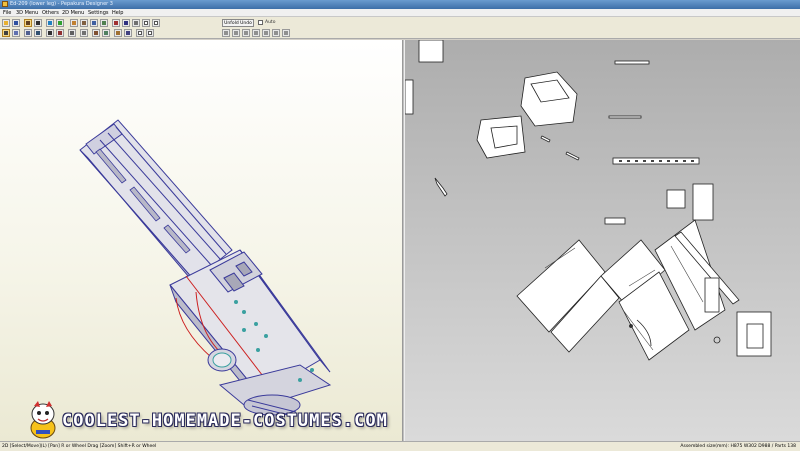  I want to click on rotate-icon, so click(60, 23).